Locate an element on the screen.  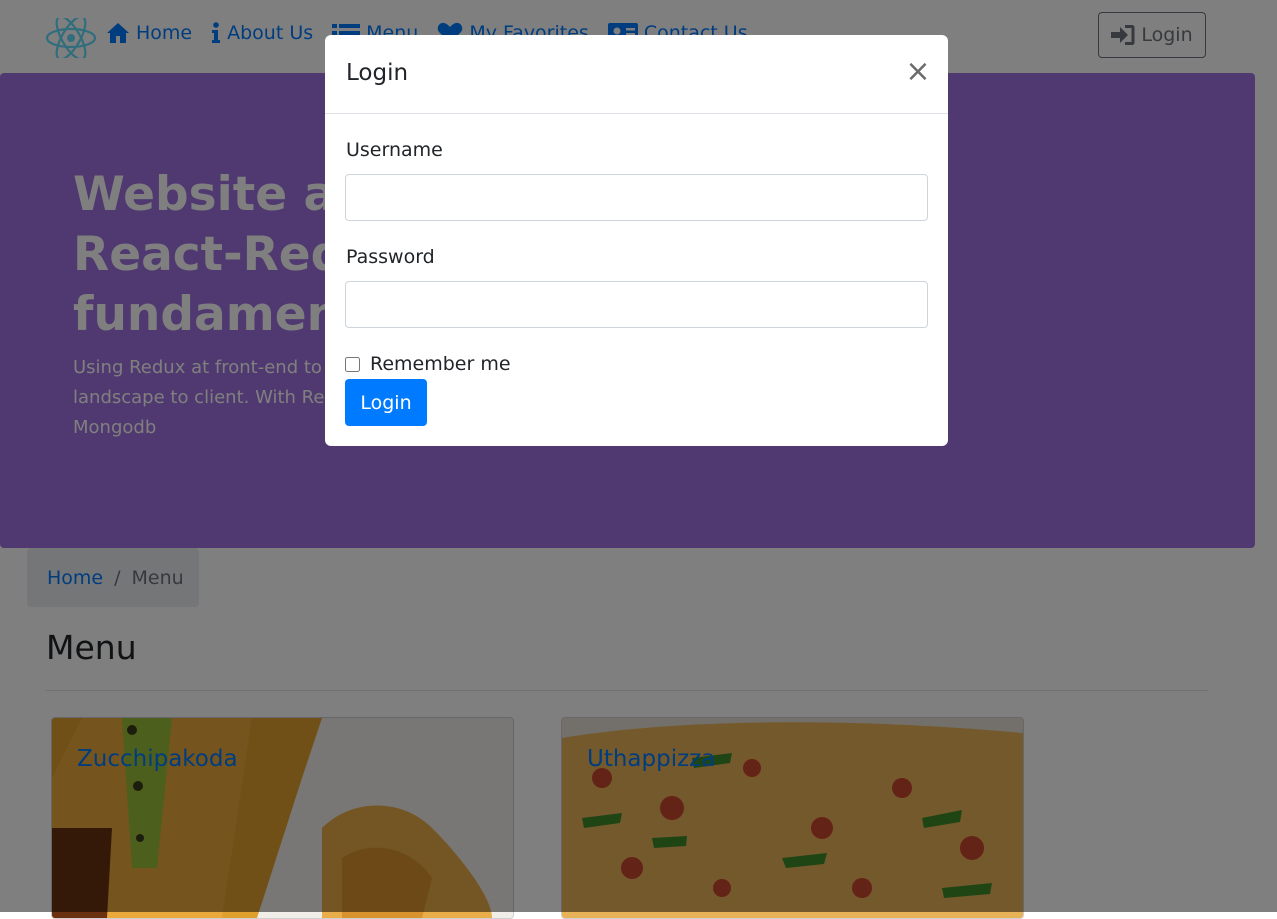
remember-me-checkbox is located at coordinates (352, 364).